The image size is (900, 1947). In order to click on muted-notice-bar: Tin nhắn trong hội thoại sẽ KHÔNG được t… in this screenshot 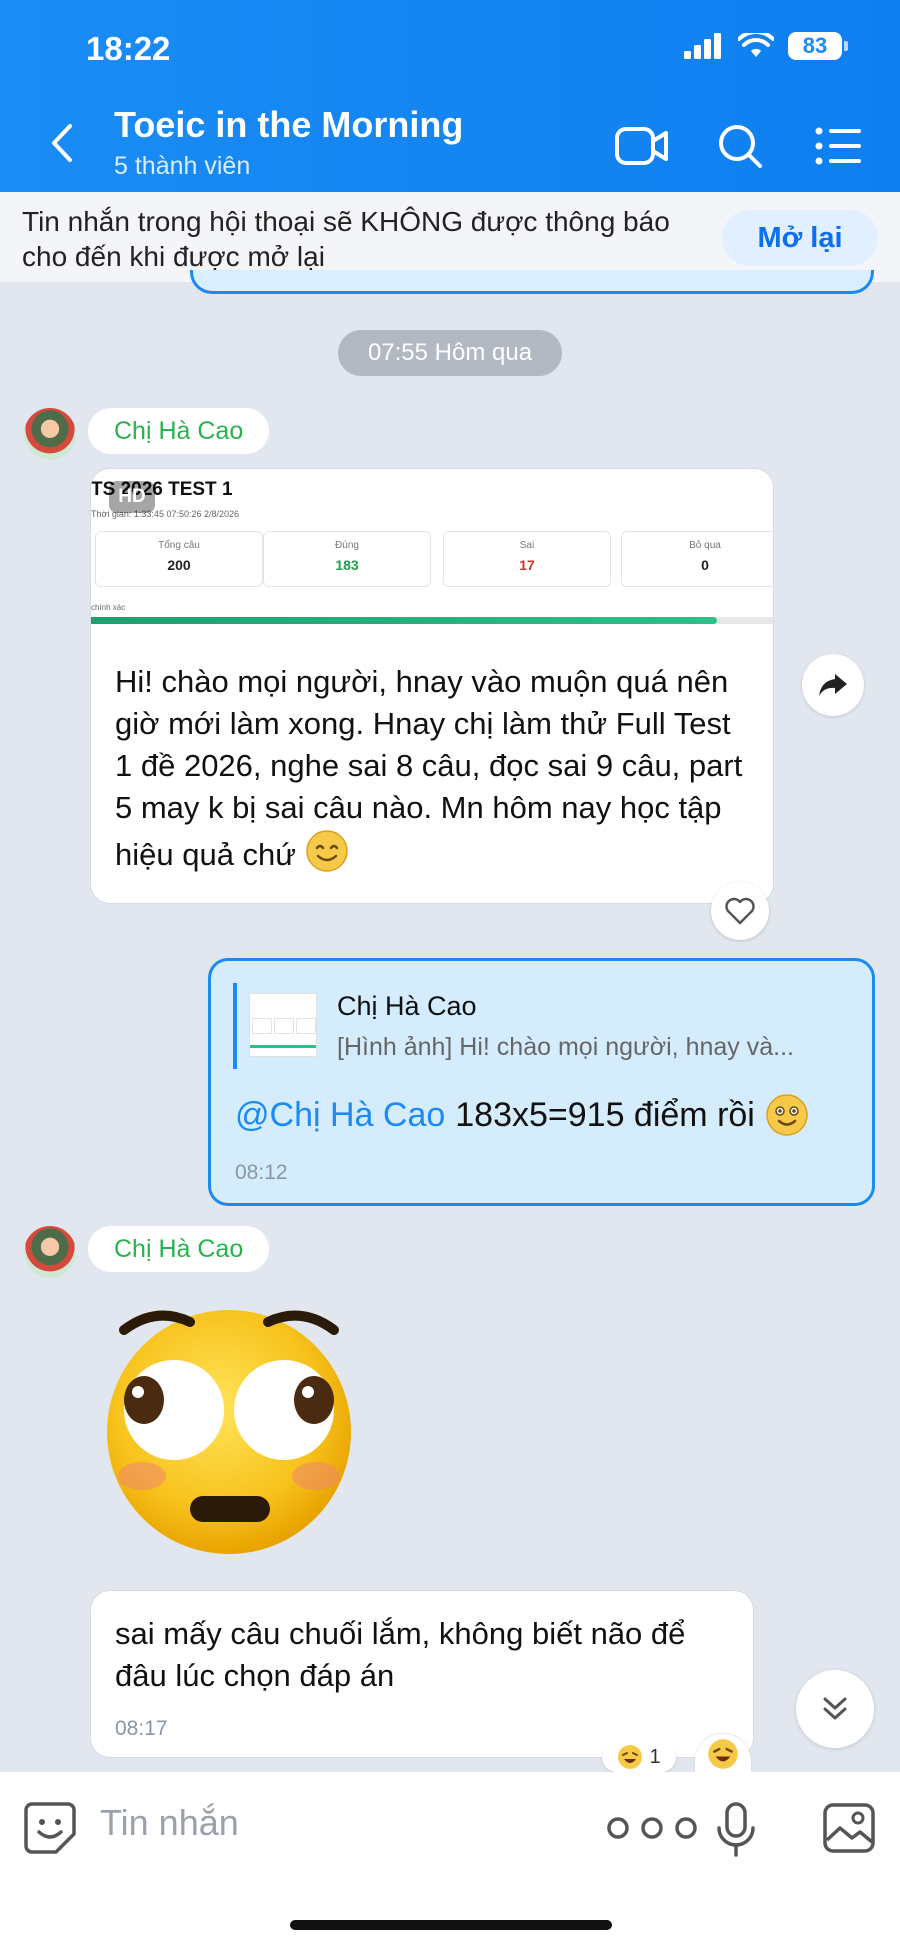, I will do `click(450, 237)`.